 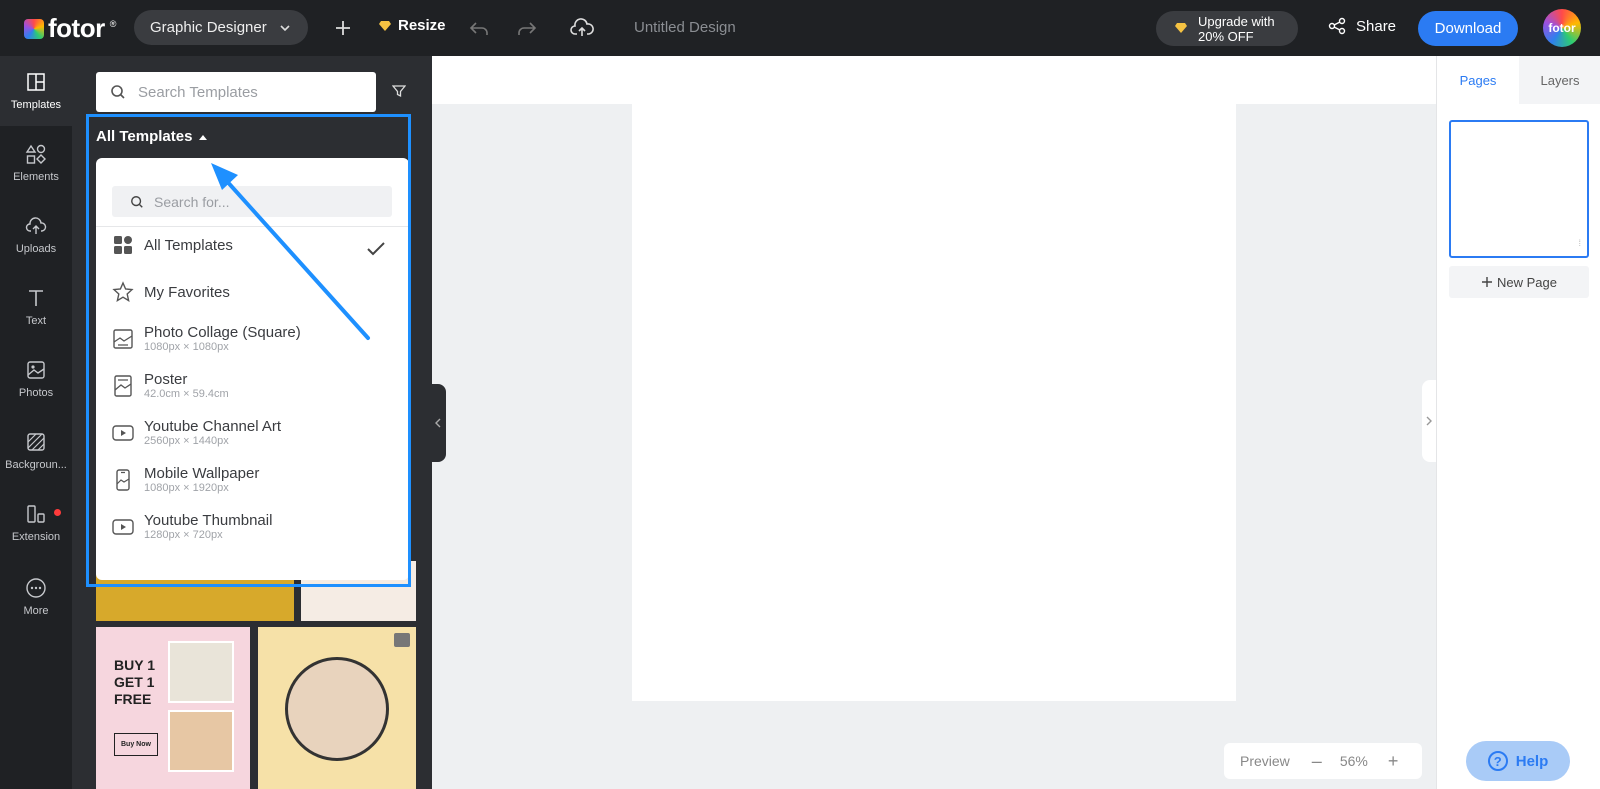 I want to click on redo-icon, so click(x=527, y=31).